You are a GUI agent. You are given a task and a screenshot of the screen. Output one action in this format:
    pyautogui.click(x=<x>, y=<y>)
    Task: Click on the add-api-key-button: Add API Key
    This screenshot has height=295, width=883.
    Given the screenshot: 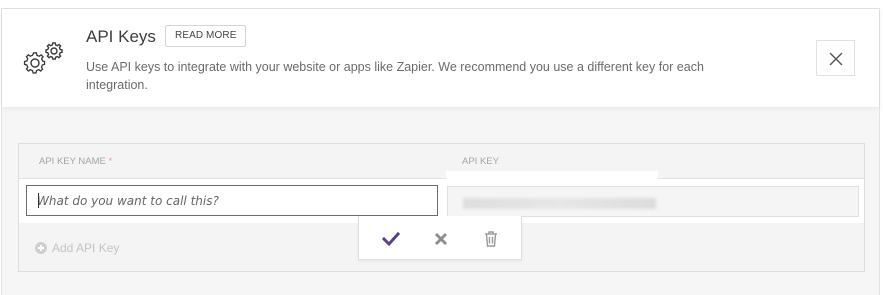 What is the action you would take?
    pyautogui.click(x=77, y=248)
    